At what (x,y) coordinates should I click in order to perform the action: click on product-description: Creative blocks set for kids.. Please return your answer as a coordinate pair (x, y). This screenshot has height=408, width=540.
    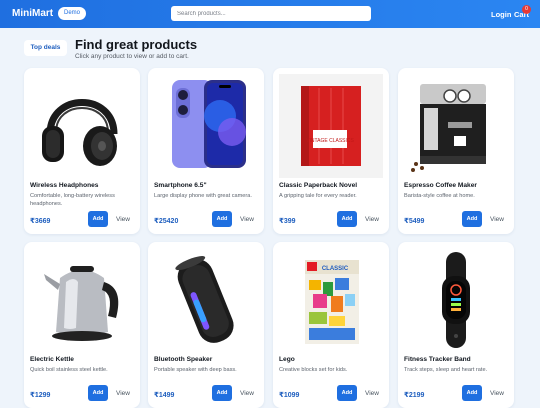
    Looking at the image, I should click on (313, 370).